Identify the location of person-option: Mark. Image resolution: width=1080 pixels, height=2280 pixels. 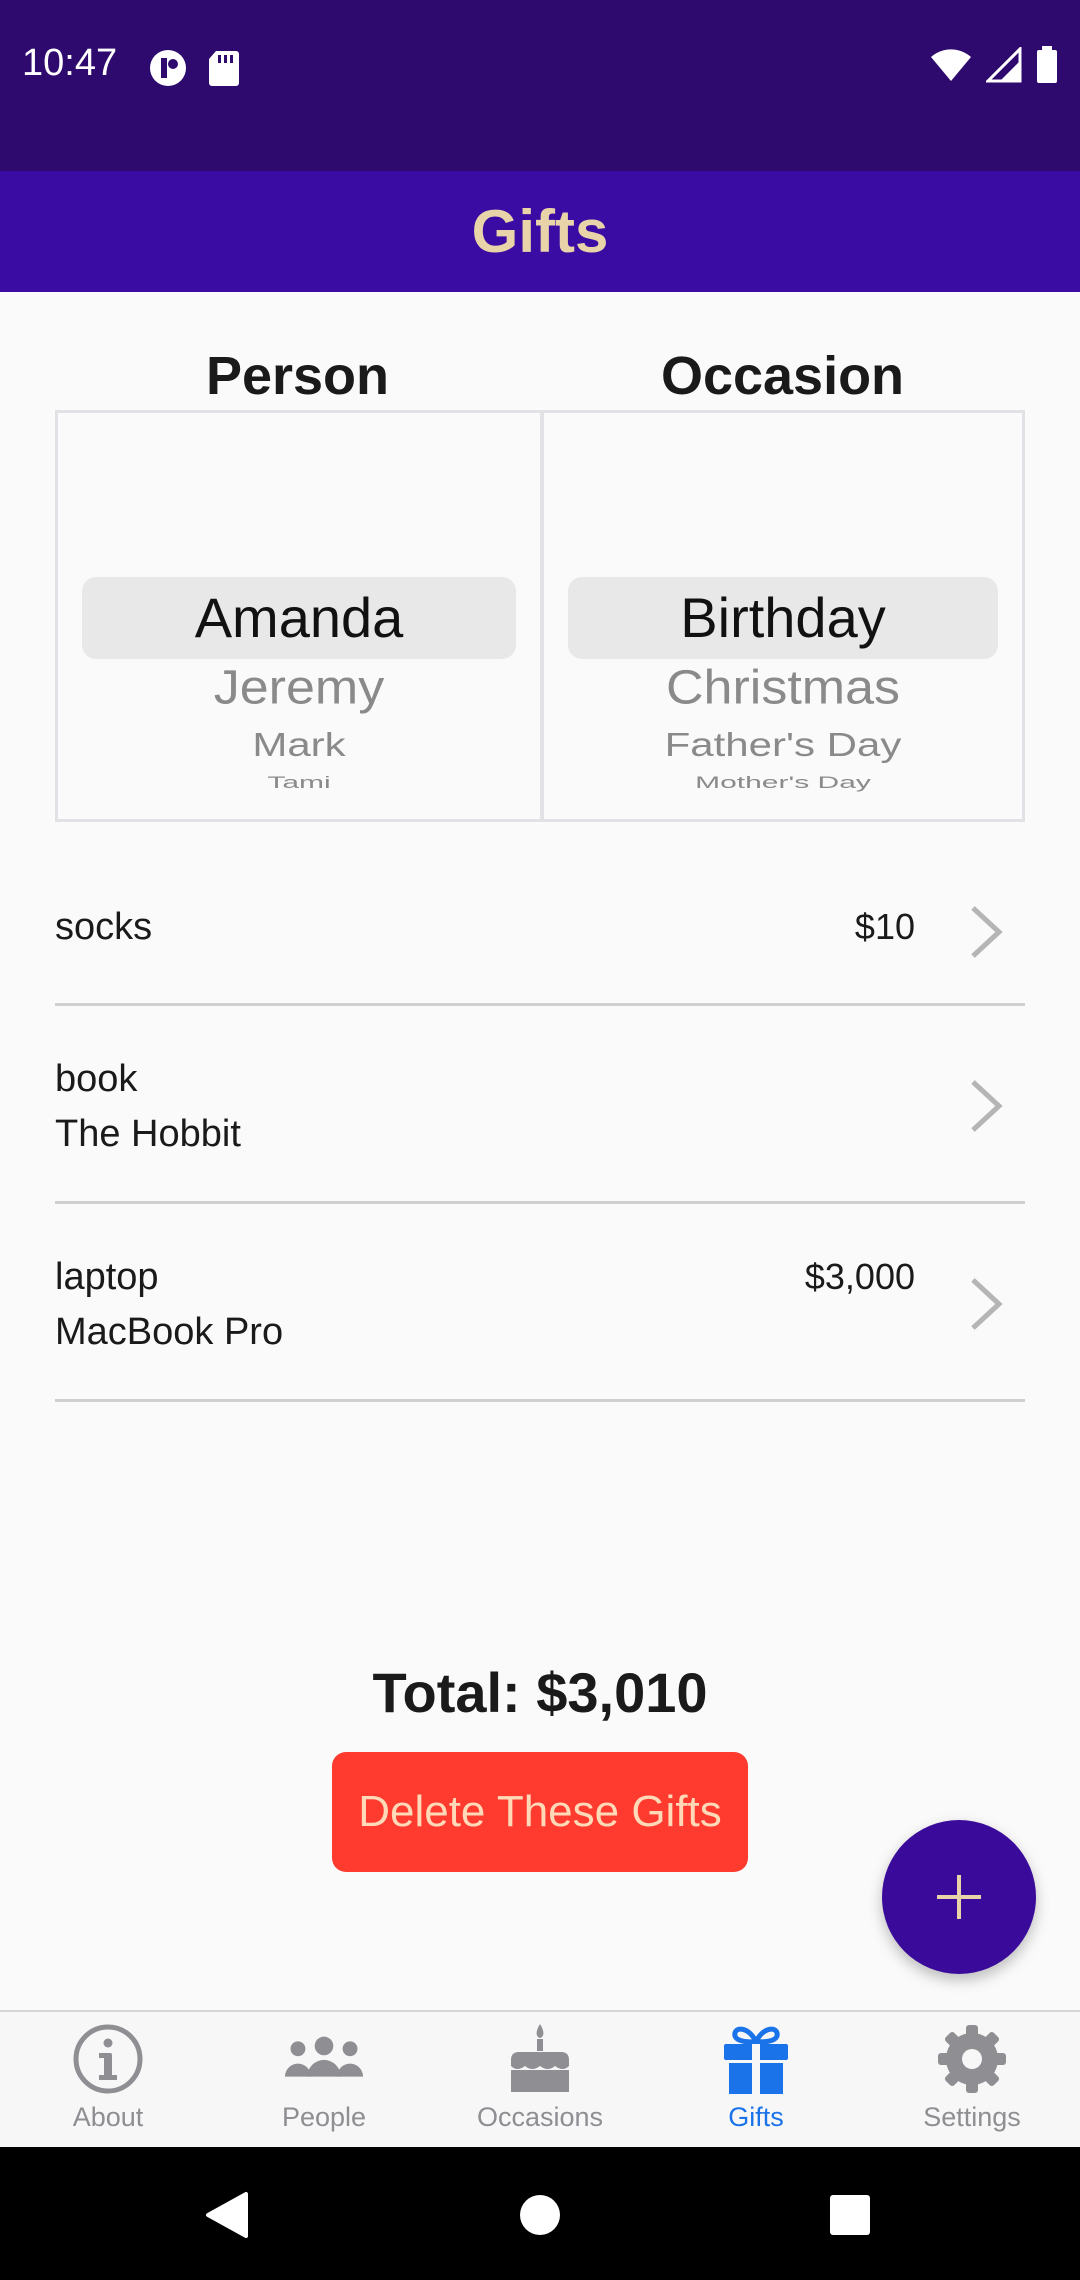
(299, 745).